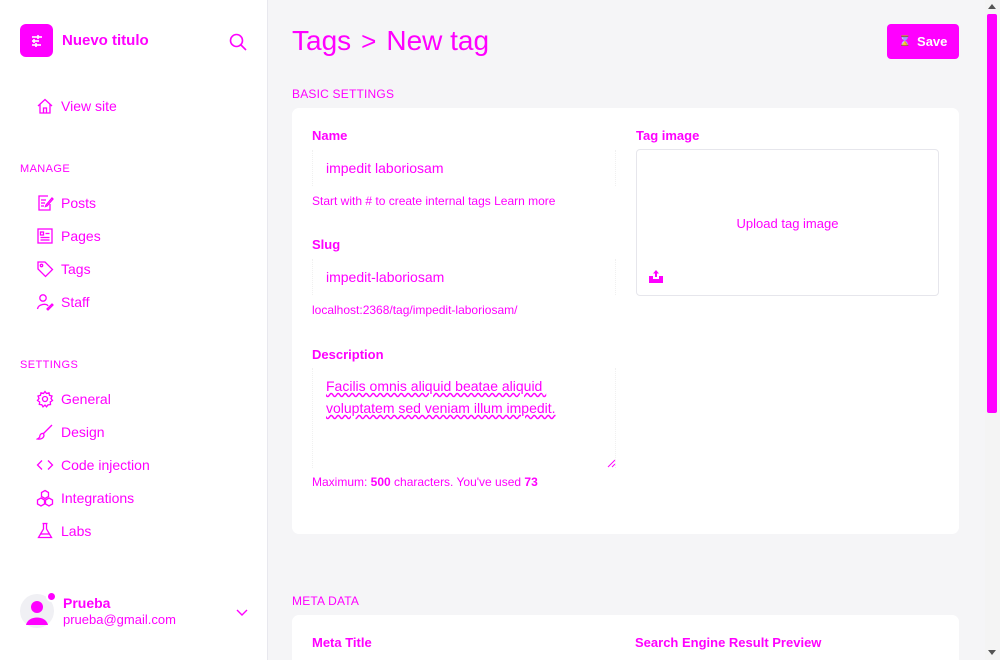 Image resolution: width=1000 pixels, height=660 pixels. I want to click on char-count-prefix: Maximum:, so click(341, 482).